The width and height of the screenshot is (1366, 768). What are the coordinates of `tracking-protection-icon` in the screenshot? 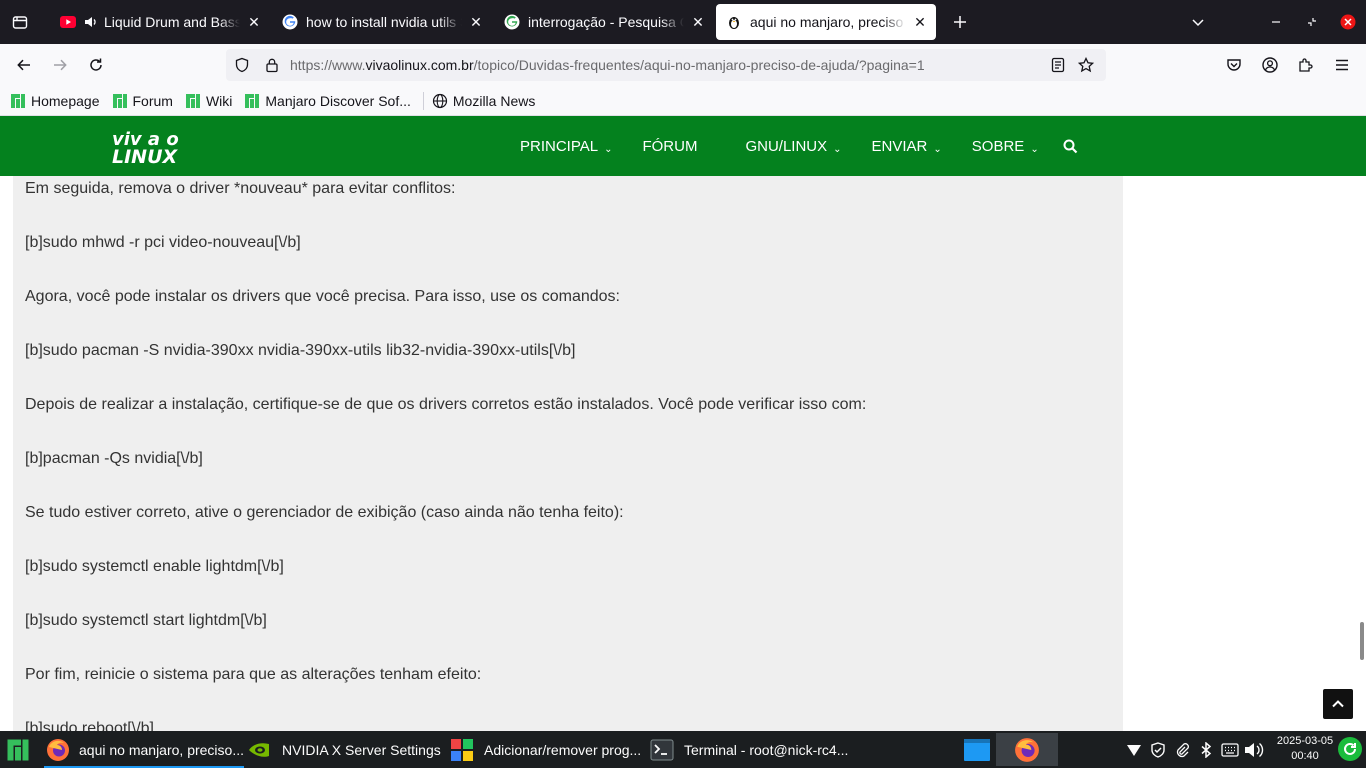 It's located at (242, 65).